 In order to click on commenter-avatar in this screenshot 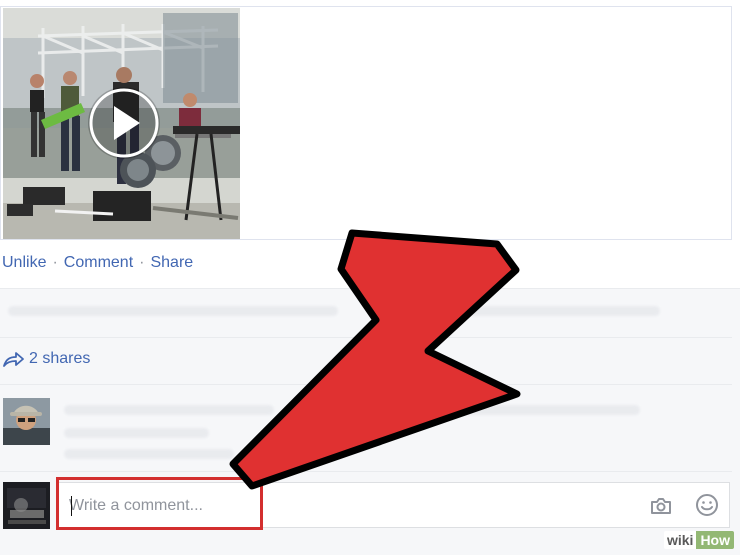, I will do `click(26, 421)`.